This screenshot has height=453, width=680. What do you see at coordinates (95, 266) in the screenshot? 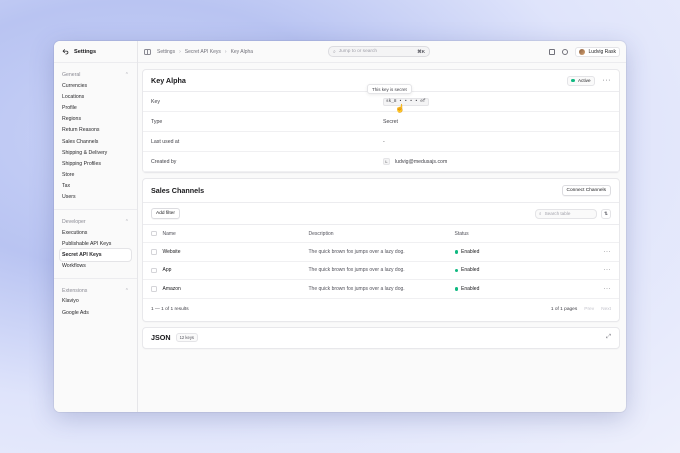
I see `sidebar-item-workflows: Workflows` at bounding box center [95, 266].